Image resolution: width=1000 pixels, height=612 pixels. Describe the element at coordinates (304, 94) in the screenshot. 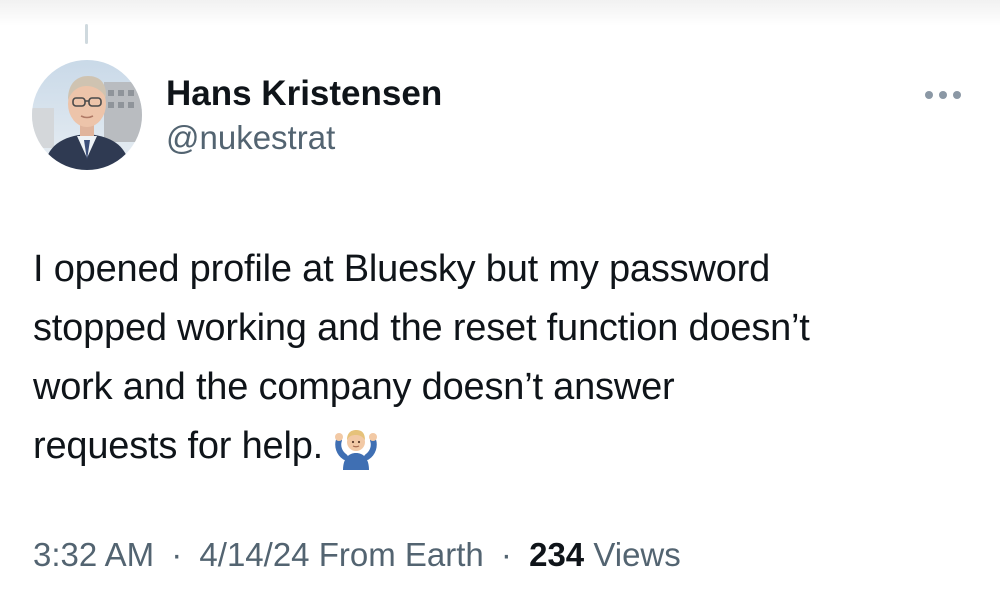

I see `author-display-name: Hans Kristensen` at that location.